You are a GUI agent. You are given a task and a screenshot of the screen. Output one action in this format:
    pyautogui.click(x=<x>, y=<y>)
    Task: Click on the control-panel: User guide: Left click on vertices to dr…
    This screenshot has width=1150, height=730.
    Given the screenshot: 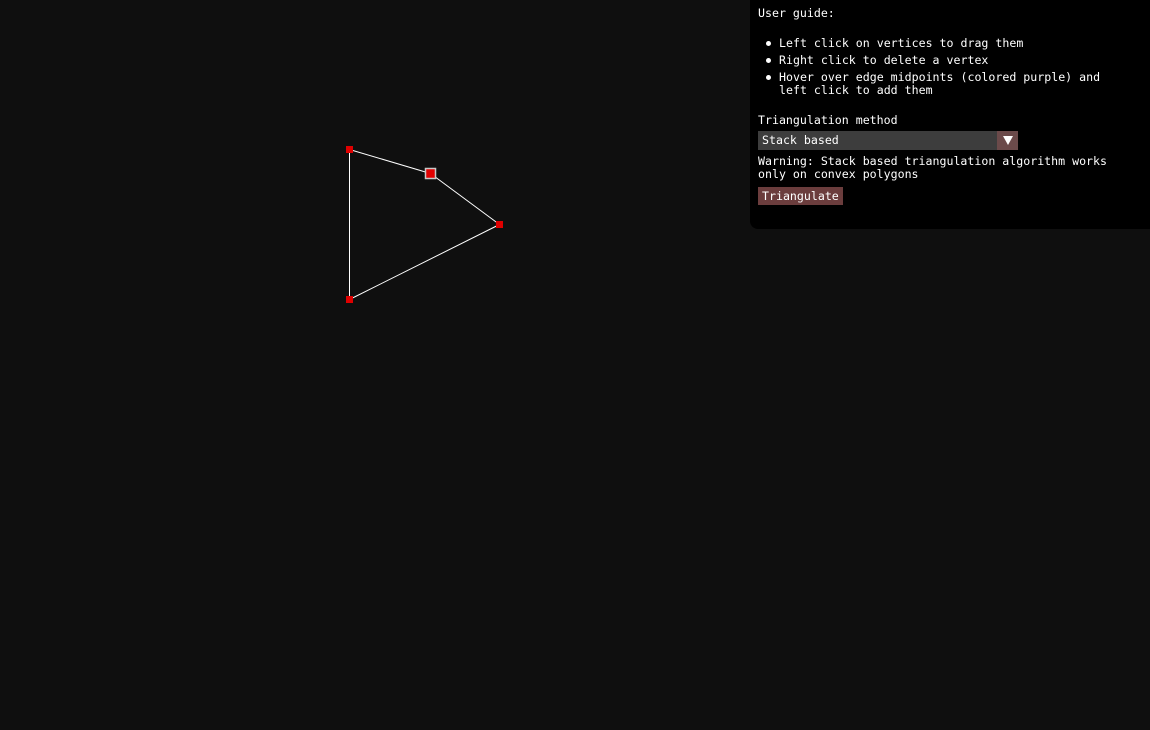 What is the action you would take?
    pyautogui.click(x=950, y=114)
    